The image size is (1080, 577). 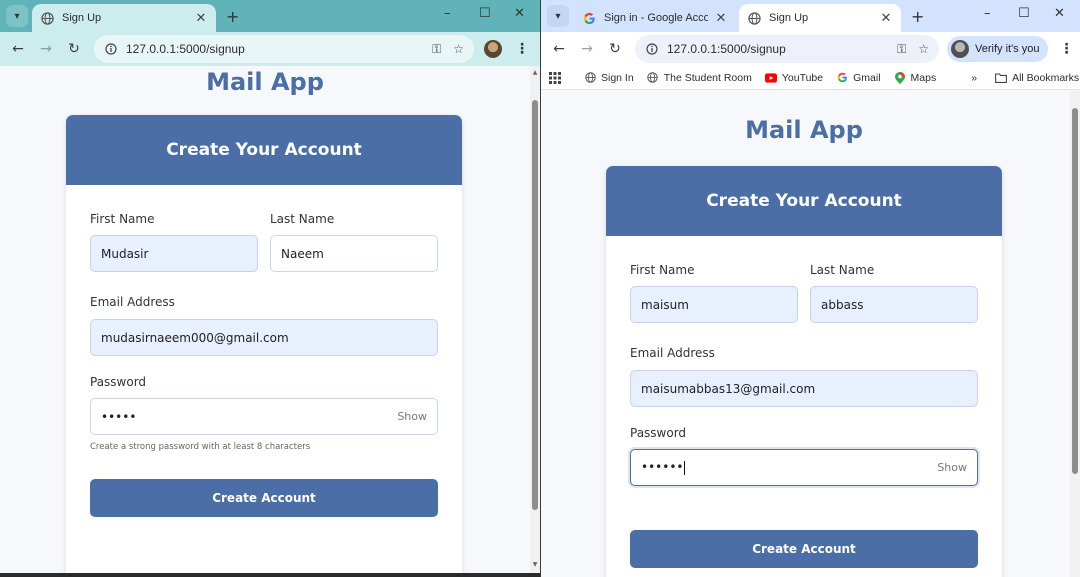 What do you see at coordinates (789, 467) in the screenshot?
I see `password-value-wrap: ••••••` at bounding box center [789, 467].